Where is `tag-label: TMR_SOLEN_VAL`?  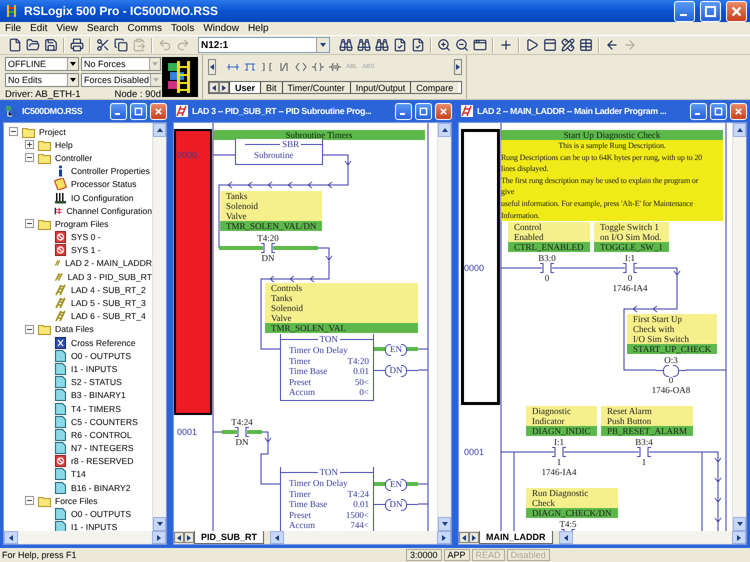 tag-label: TMR_SOLEN_VAL is located at coordinates (341, 328).